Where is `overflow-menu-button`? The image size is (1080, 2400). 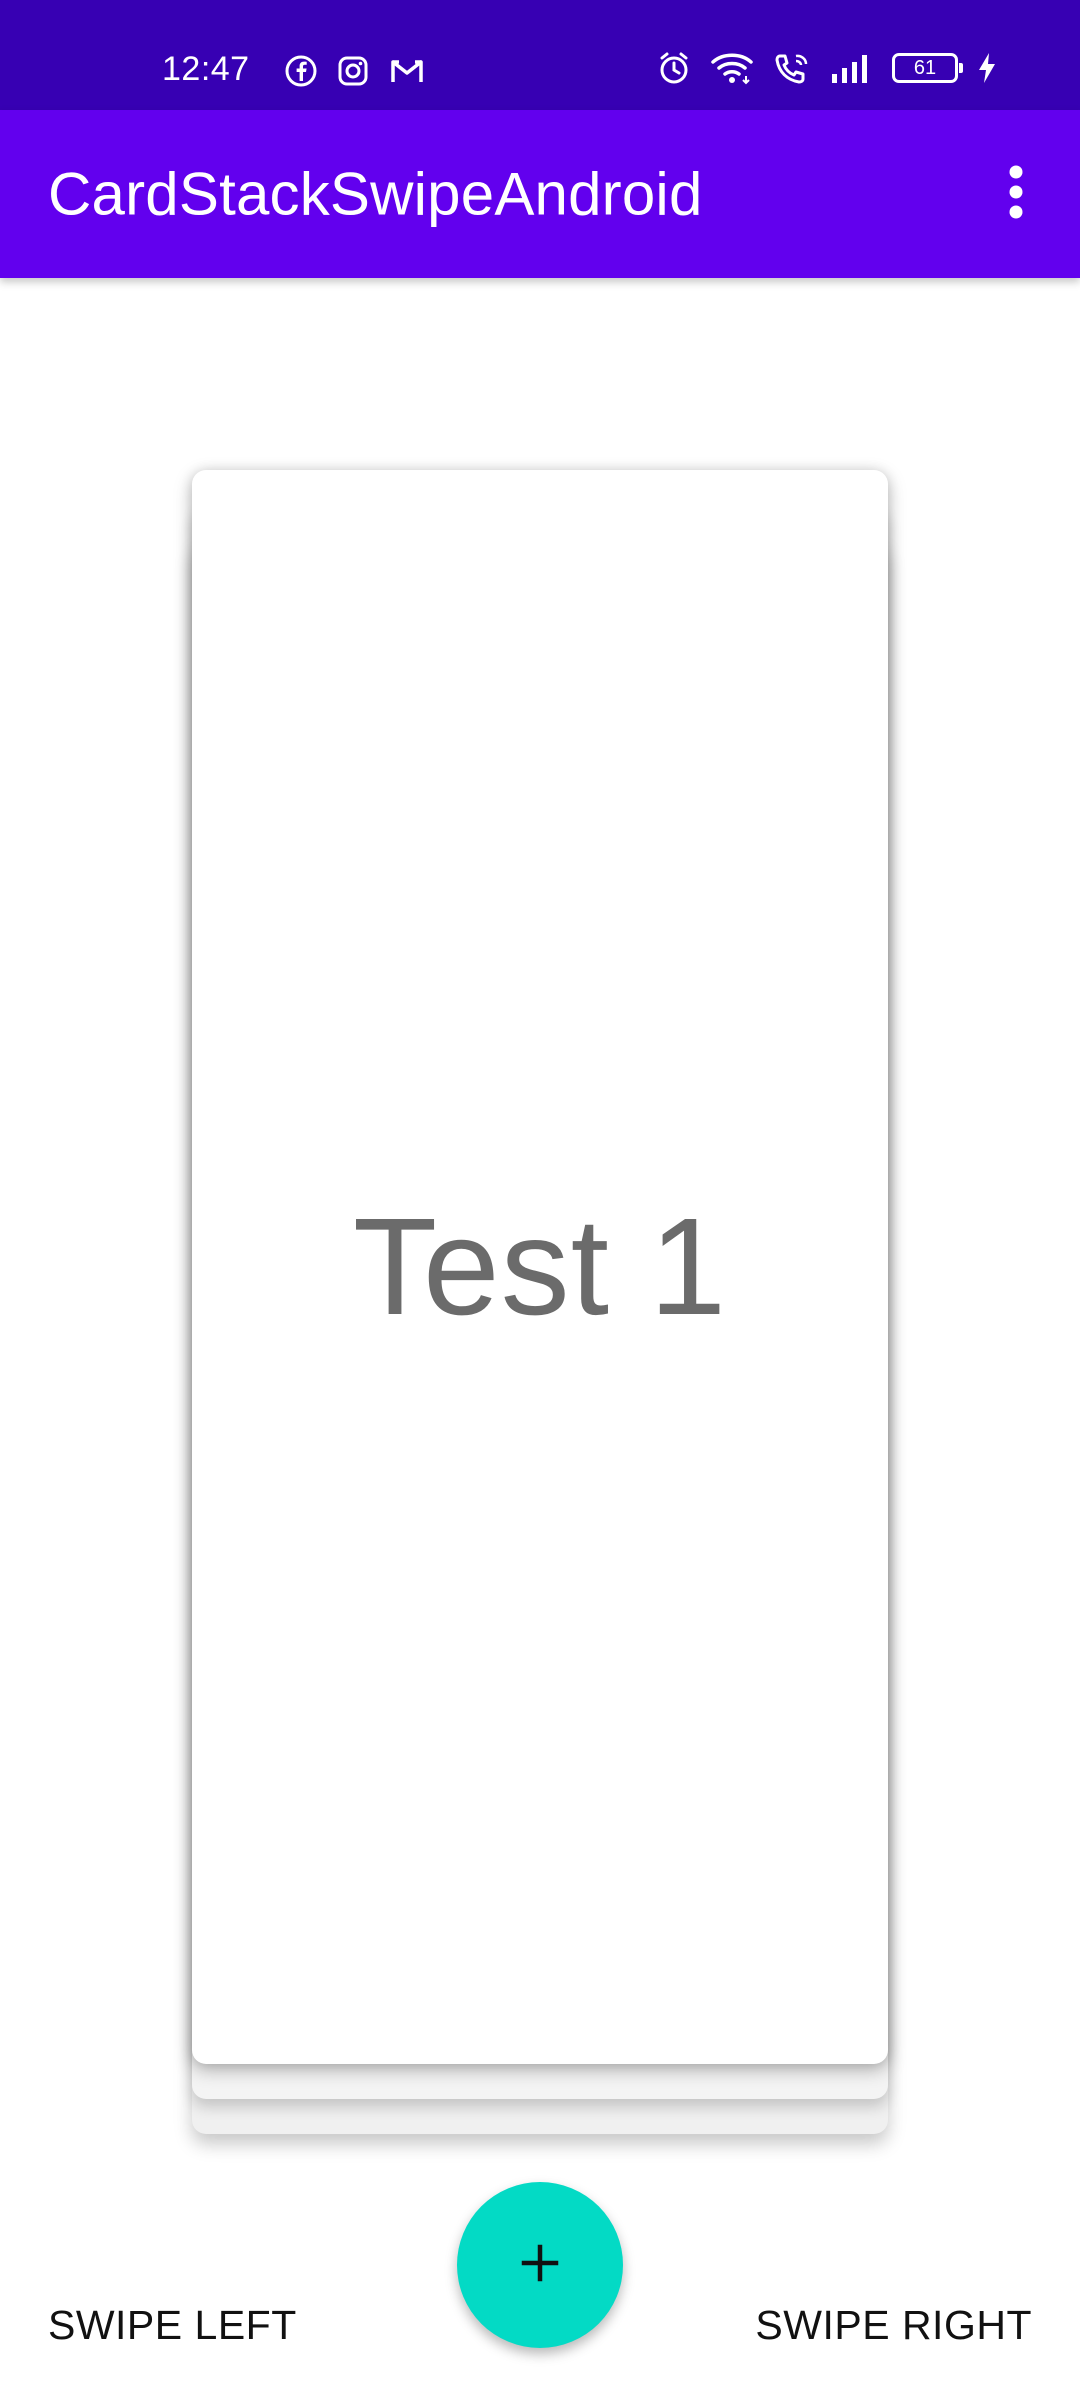
overflow-menu-button is located at coordinates (1016, 194).